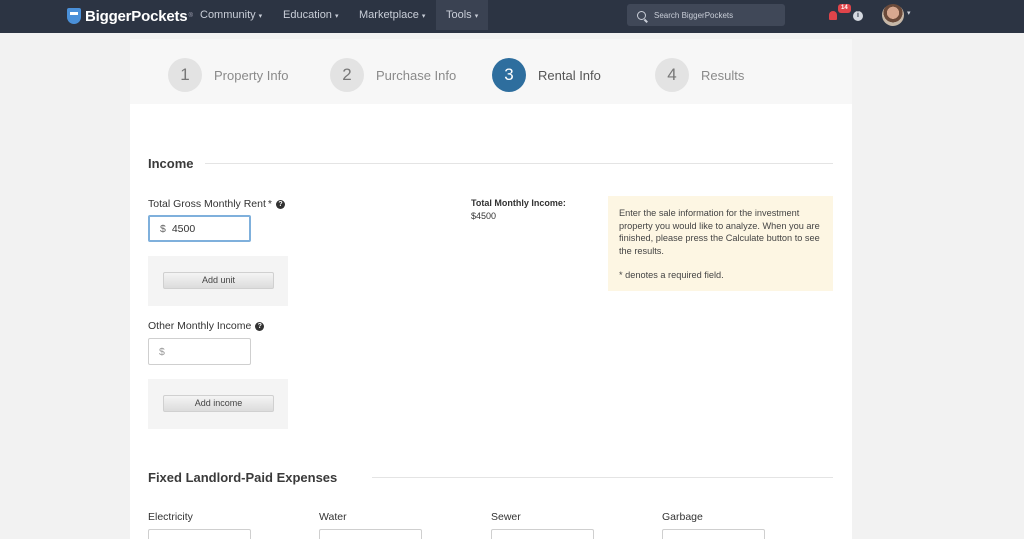  I want to click on gross-rent-value: 4500, so click(183, 228).